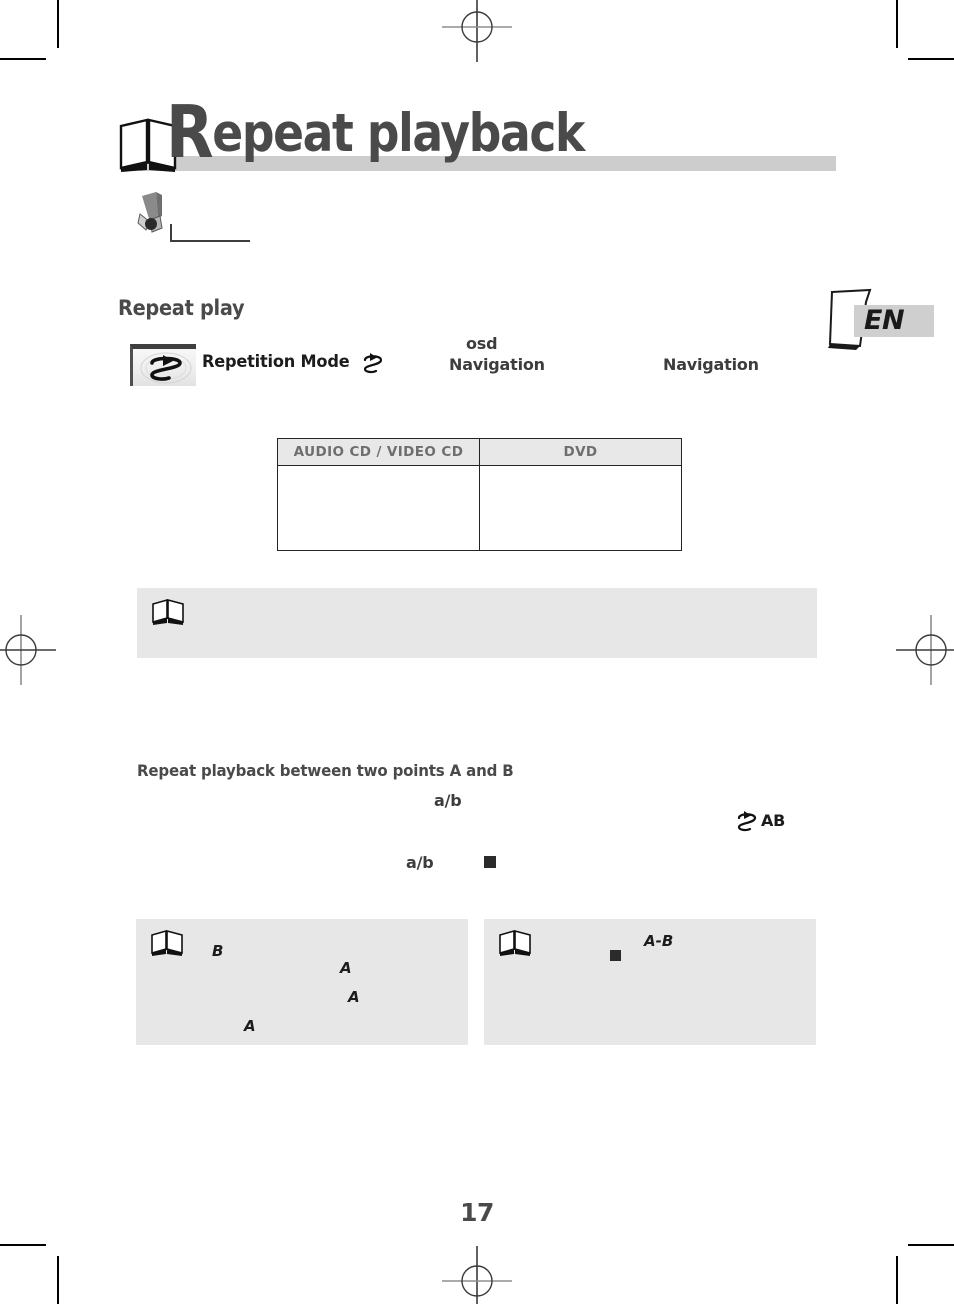  Describe the element at coordinates (477, 1212) in the screenshot. I see `page-number: 17` at that location.